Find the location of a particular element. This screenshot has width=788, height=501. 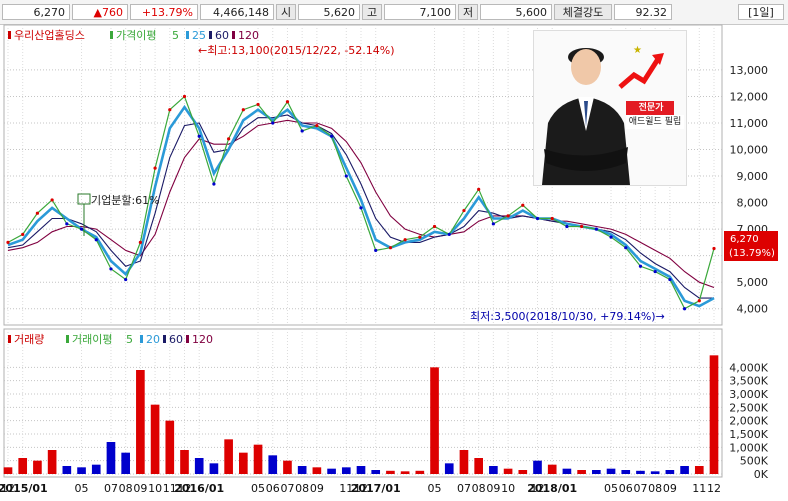

volume-tick-label: 500K is located at coordinates (754, 461).